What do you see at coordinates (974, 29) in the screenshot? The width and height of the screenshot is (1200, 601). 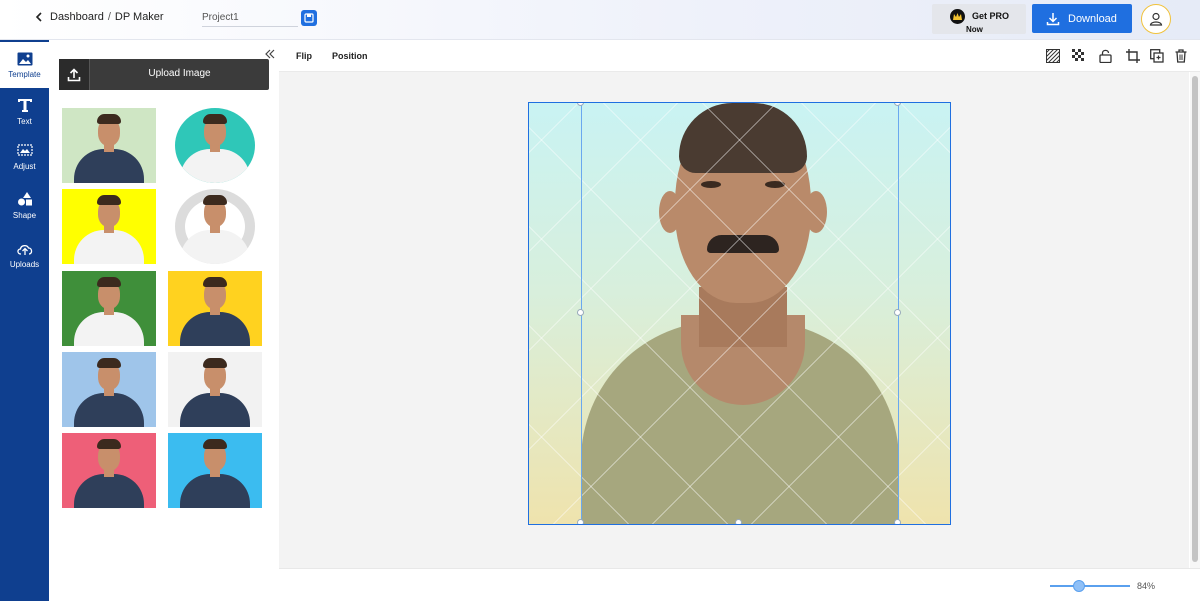 I see `get-pro-sublabel: Now` at bounding box center [974, 29].